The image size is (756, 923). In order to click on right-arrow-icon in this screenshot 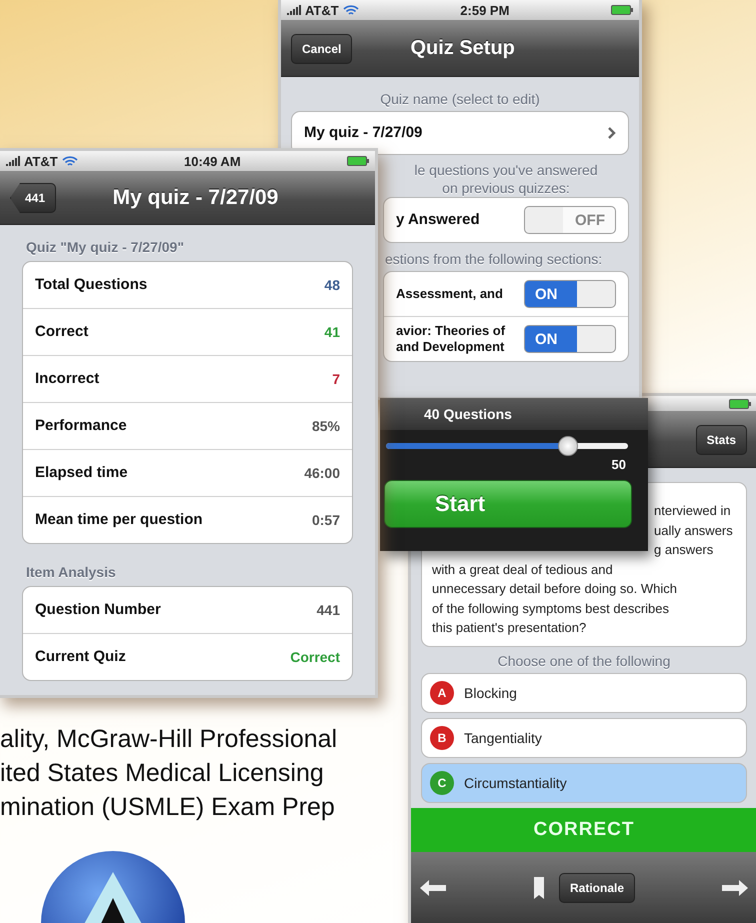, I will do `click(734, 887)`.